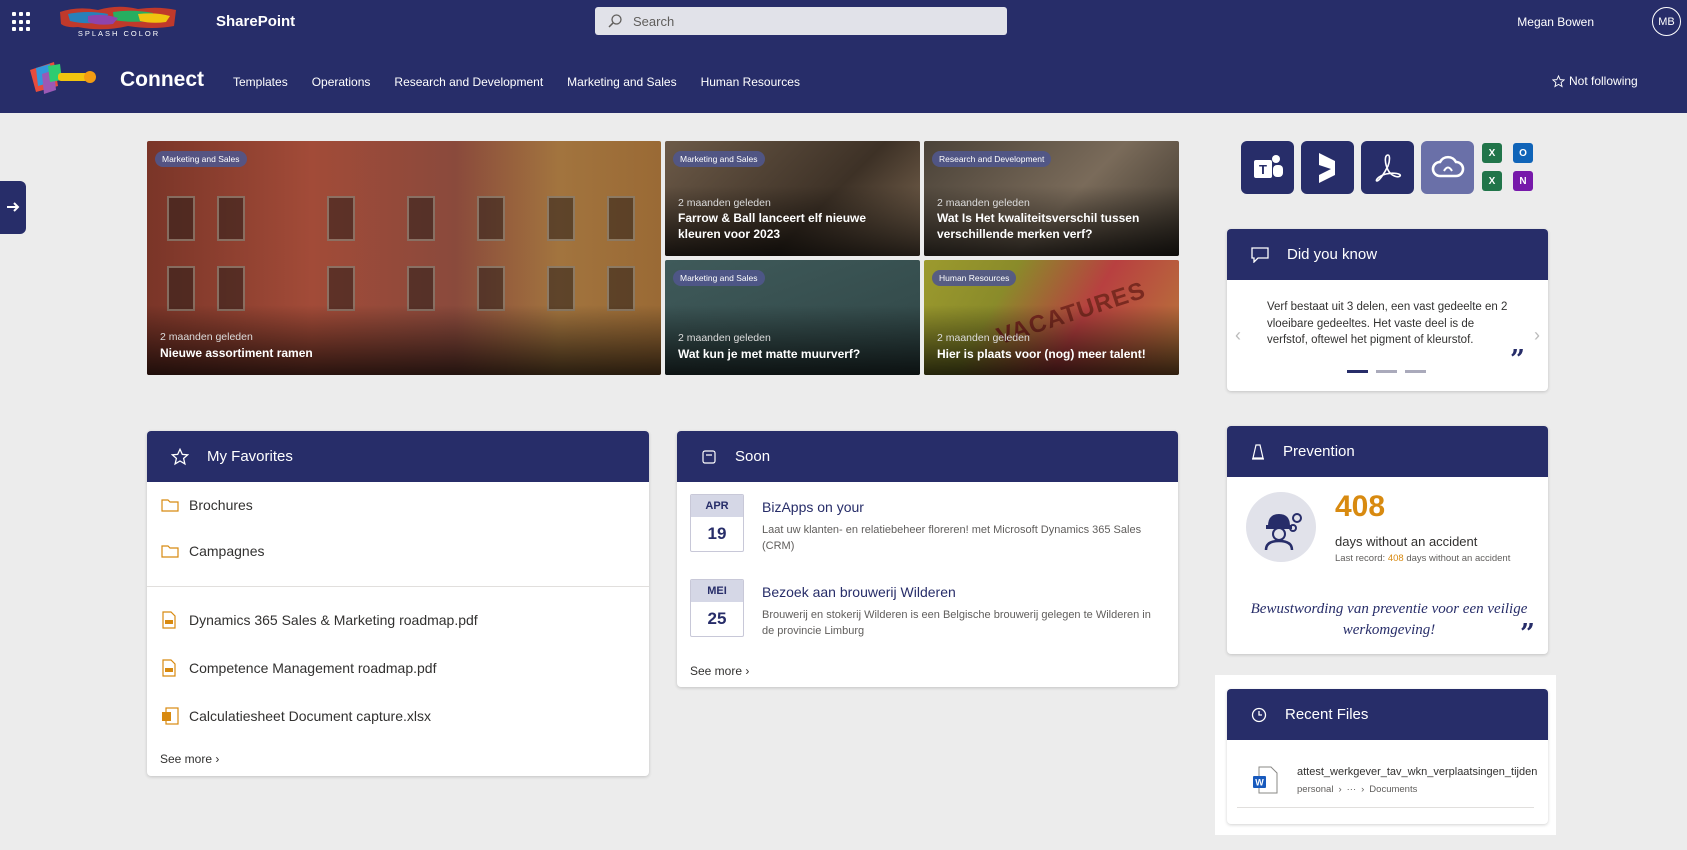 This screenshot has width=1687, height=850. What do you see at coordinates (468, 82) in the screenshot?
I see `nav-item-research-and-development: Research and Development` at bounding box center [468, 82].